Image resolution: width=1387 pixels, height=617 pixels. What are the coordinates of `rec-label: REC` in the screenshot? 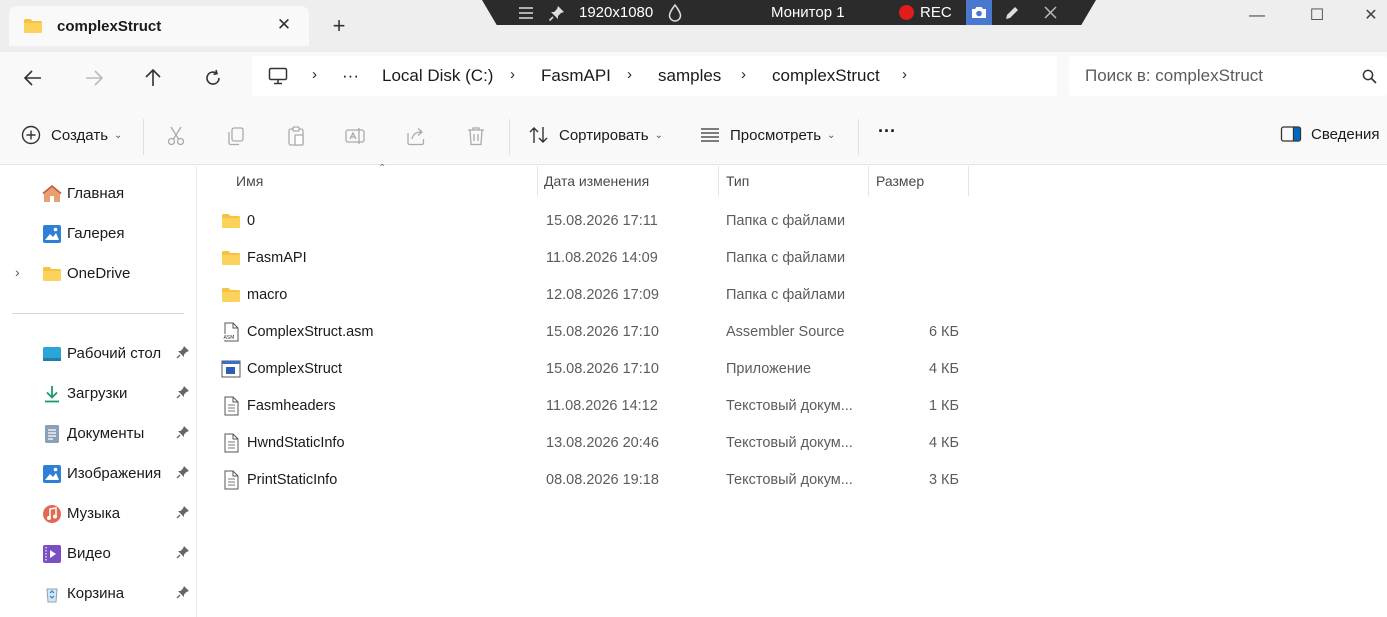 It's located at (936, 12).